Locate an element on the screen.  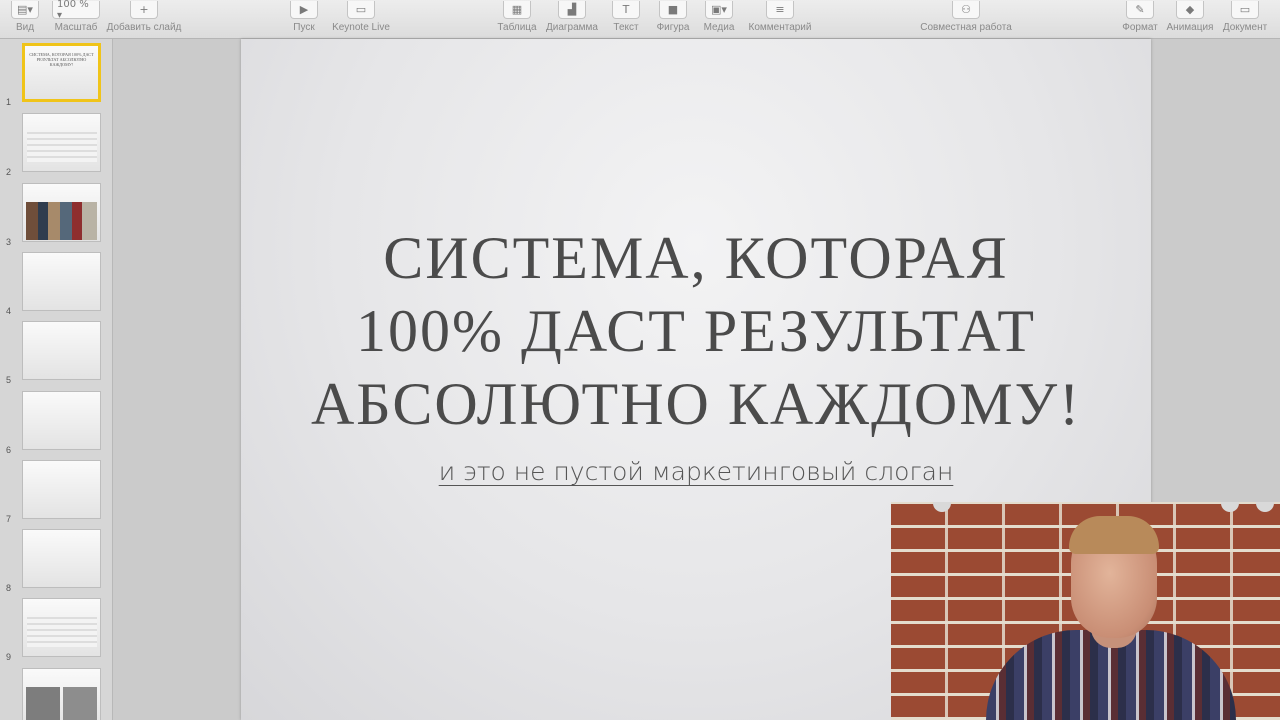
slide-thumbnail-row: 7 is located at coordinates (56, 492).